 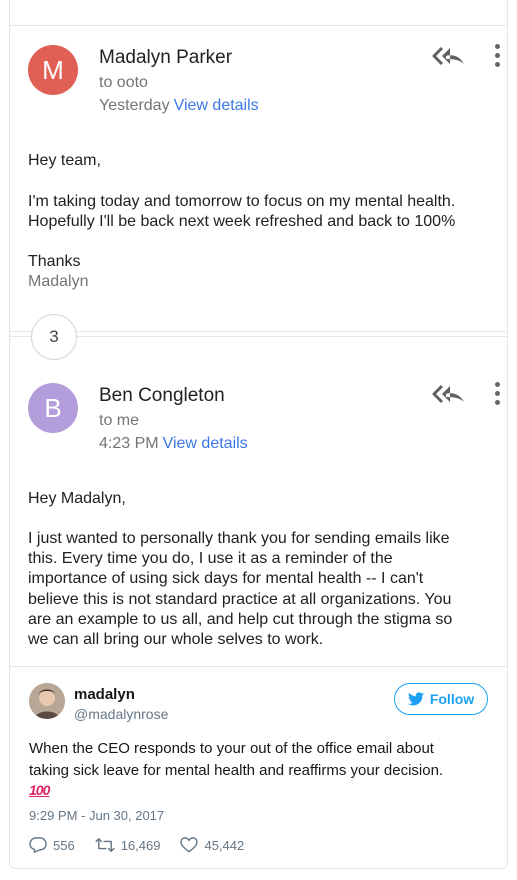 What do you see at coordinates (123, 82) in the screenshot?
I see `recipient: to ooto` at bounding box center [123, 82].